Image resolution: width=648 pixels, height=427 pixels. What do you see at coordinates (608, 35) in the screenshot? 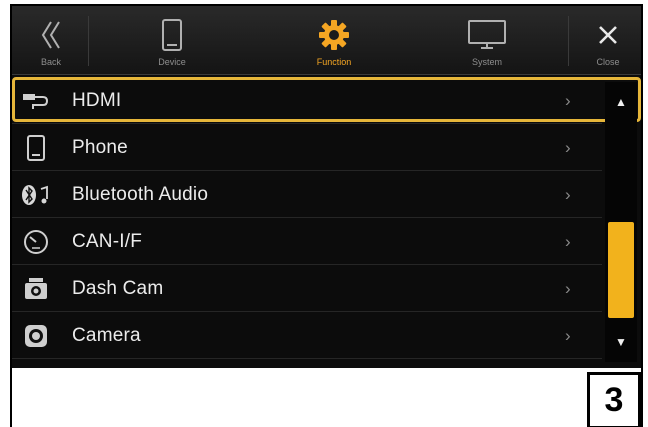
I see `close-icon` at bounding box center [608, 35].